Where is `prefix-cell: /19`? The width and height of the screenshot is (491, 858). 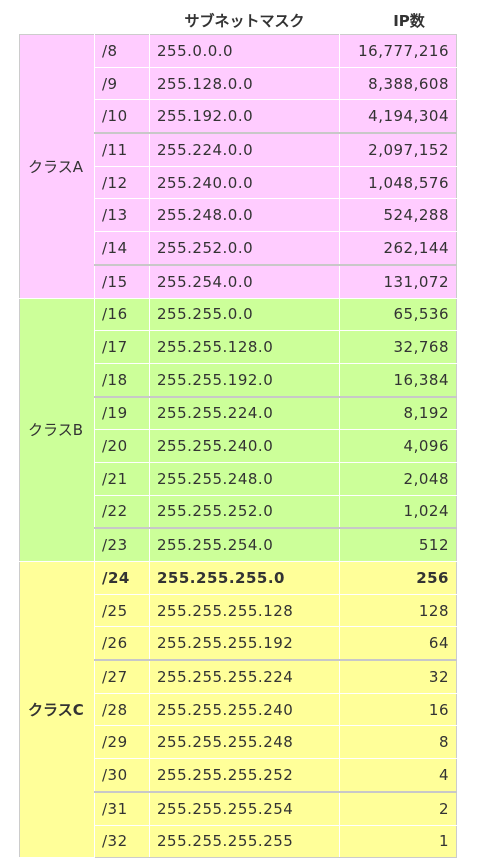
prefix-cell: /19 is located at coordinates (122, 413).